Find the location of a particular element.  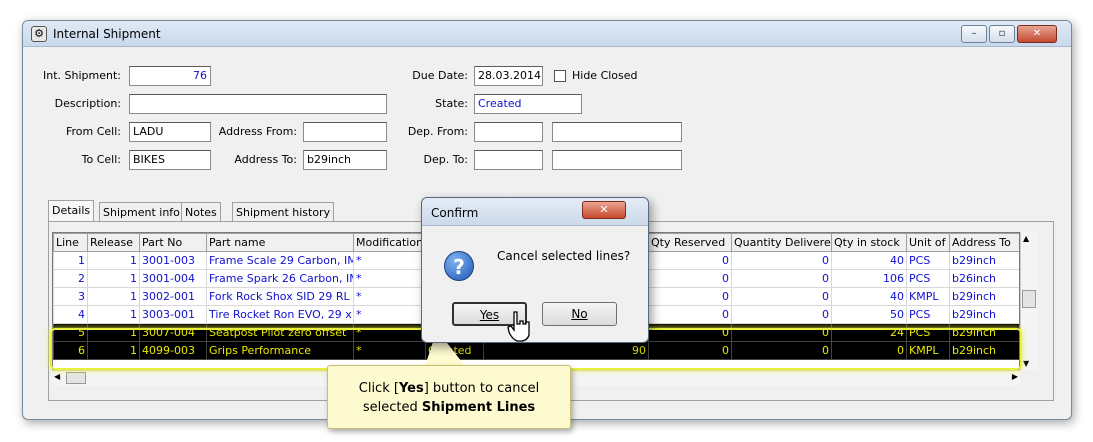

cell-line: 5 is located at coordinates (70, 332).